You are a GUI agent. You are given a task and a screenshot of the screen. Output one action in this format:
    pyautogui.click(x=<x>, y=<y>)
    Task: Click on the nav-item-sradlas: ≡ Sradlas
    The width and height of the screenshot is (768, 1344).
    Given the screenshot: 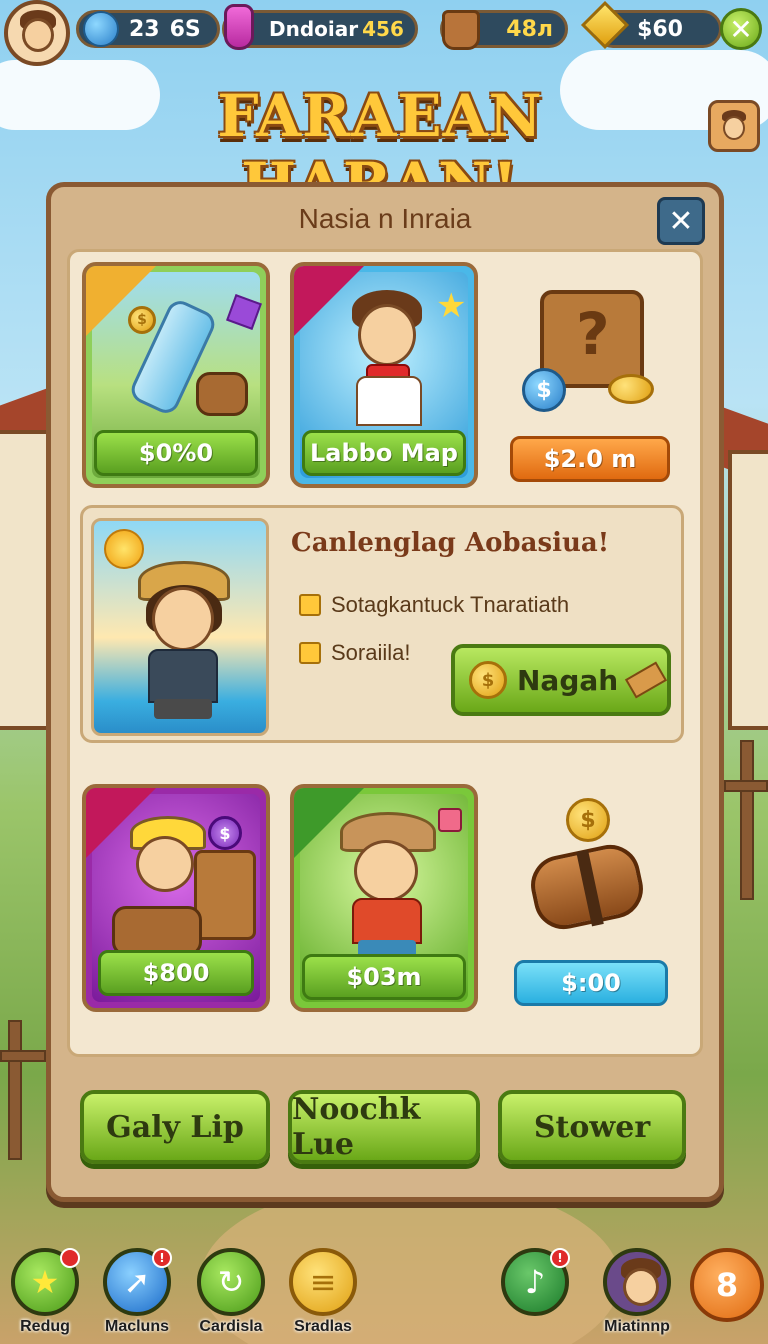 What is the action you would take?
    pyautogui.click(x=323, y=1293)
    